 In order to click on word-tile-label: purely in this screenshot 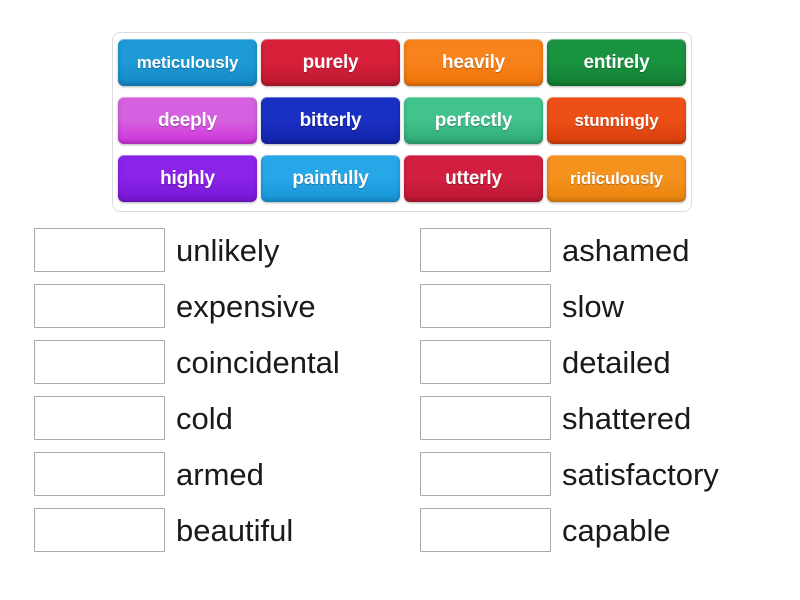, I will do `click(330, 62)`.